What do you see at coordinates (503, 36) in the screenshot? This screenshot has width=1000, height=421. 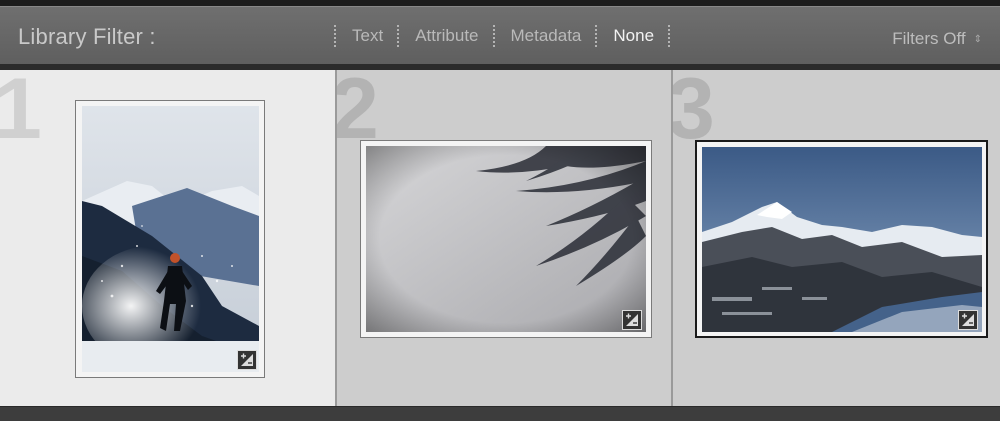 I see `filter-tabs: Text Attribute Metadata None` at bounding box center [503, 36].